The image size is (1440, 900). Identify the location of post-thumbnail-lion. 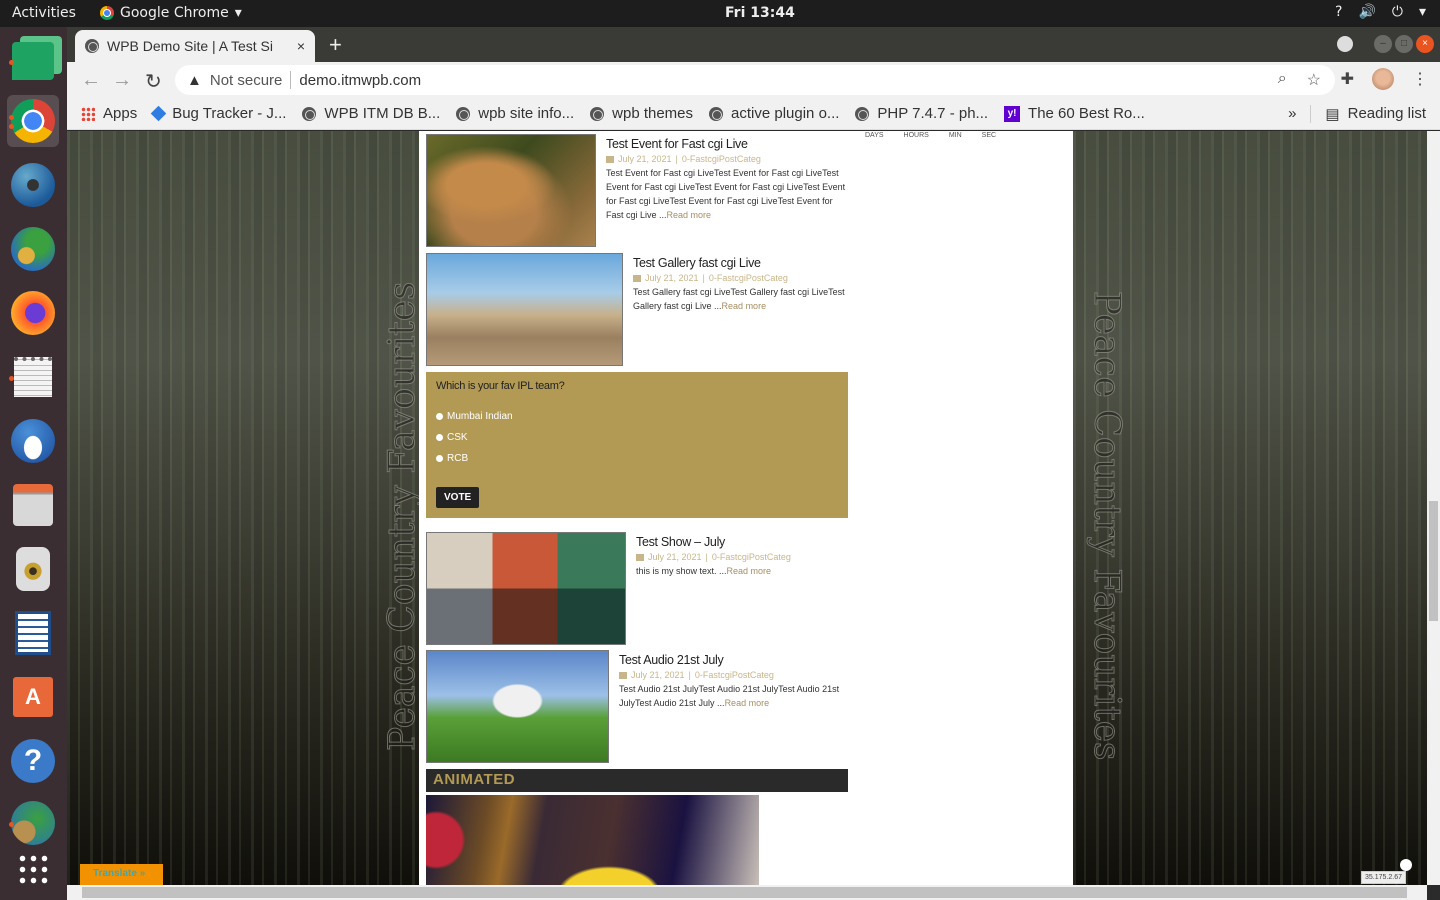
(511, 190).